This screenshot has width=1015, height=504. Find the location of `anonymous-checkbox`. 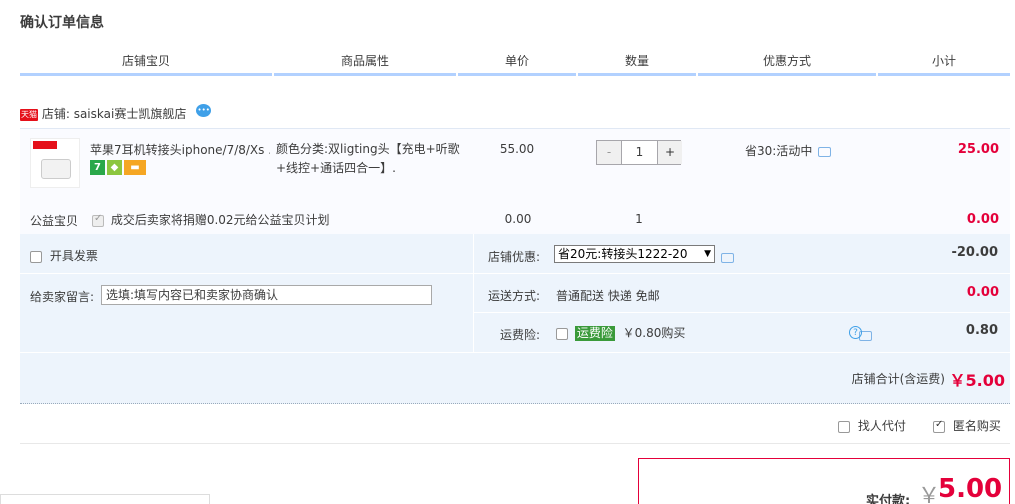

anonymous-checkbox is located at coordinates (939, 426).